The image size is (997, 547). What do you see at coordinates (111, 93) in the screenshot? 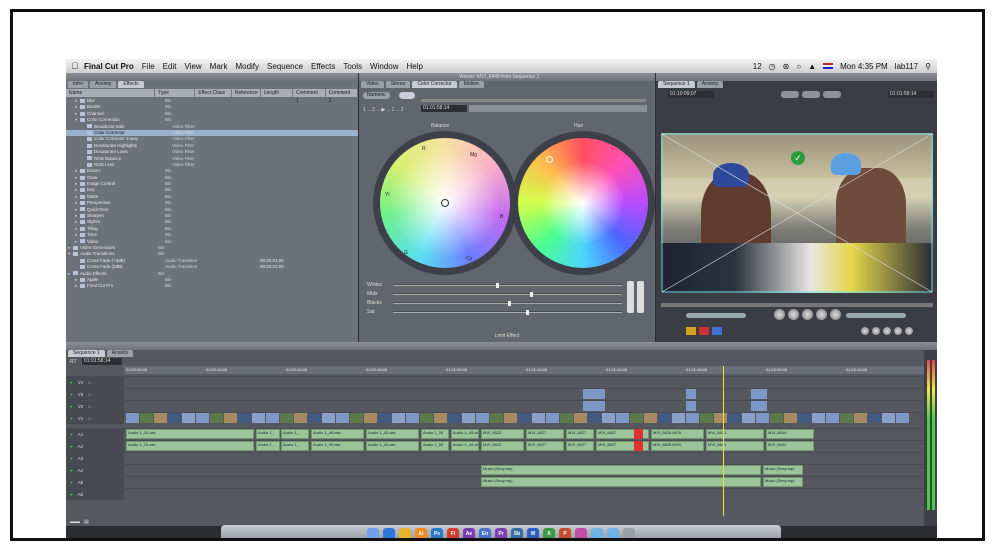
I see `column-name: Name` at bounding box center [111, 93].